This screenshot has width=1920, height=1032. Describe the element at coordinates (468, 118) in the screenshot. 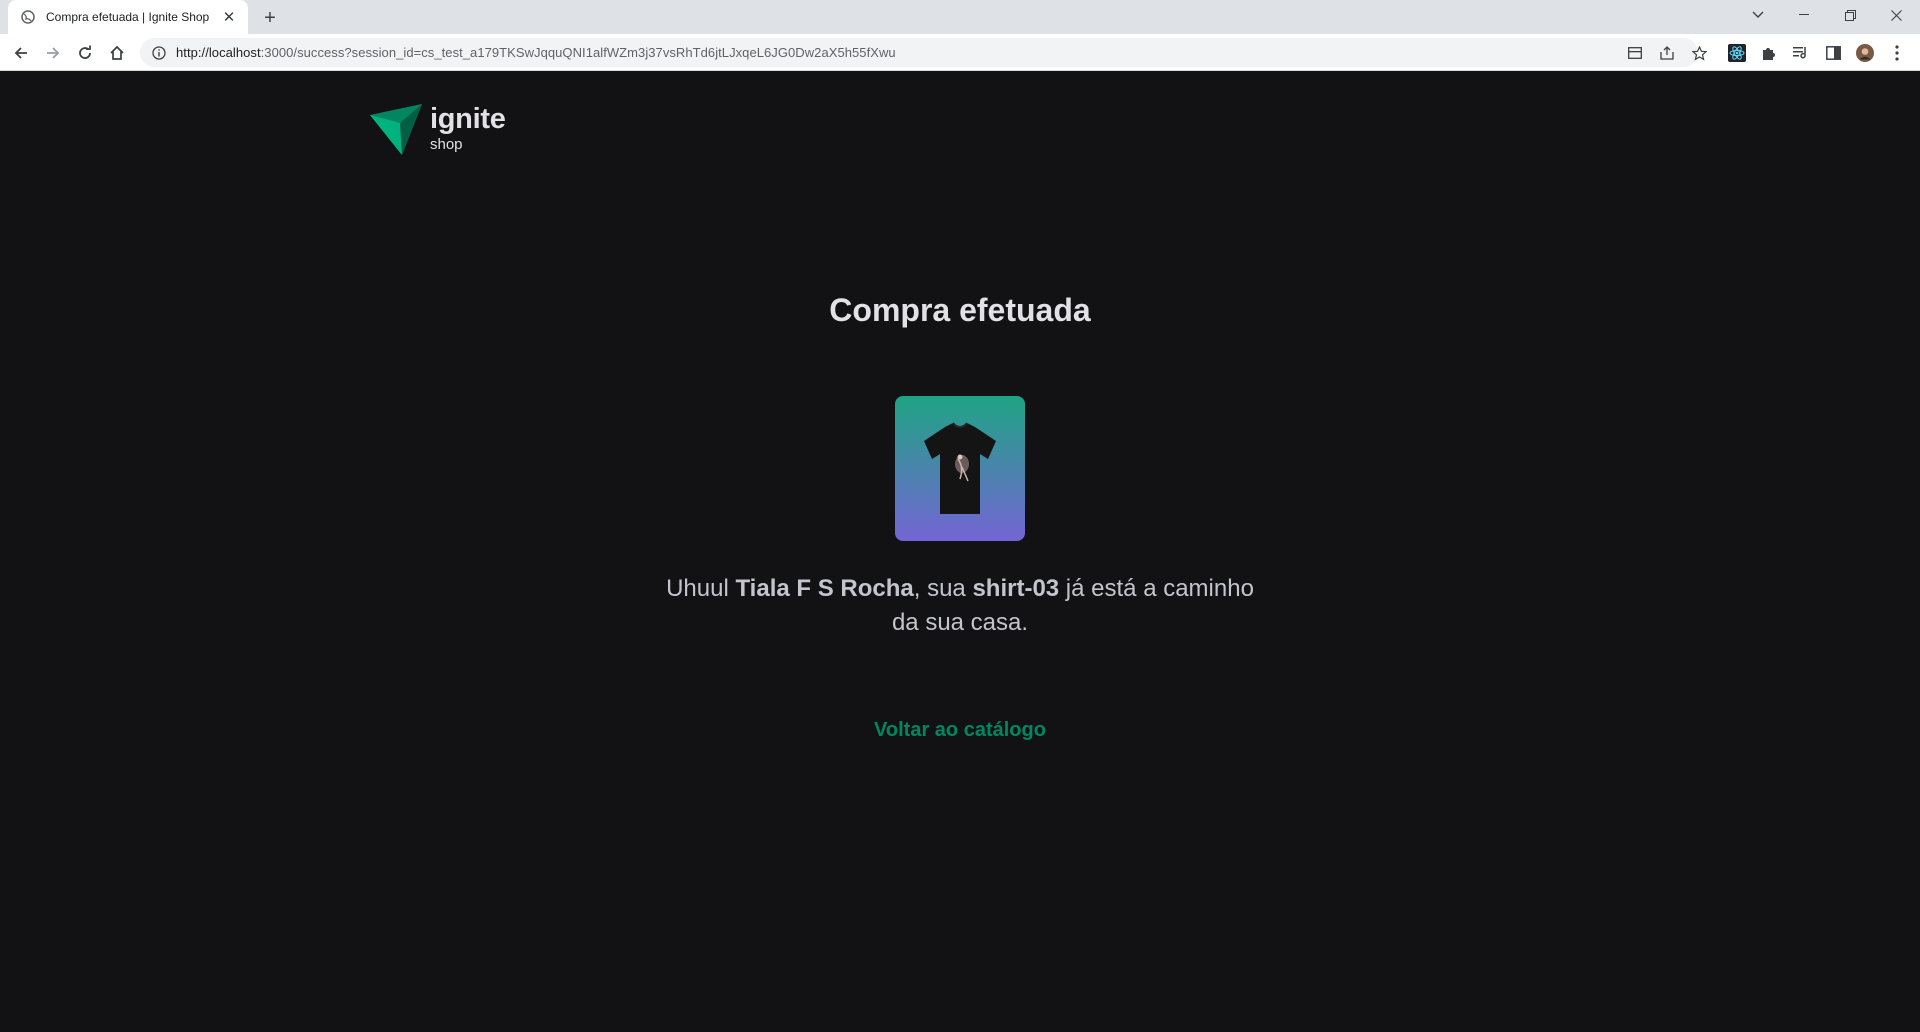

I see `logo-name: ignite` at that location.